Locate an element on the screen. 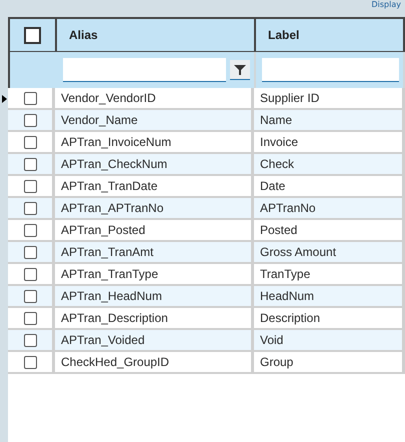 The width and height of the screenshot is (405, 442). table-cell: APTranNo is located at coordinates (329, 209).